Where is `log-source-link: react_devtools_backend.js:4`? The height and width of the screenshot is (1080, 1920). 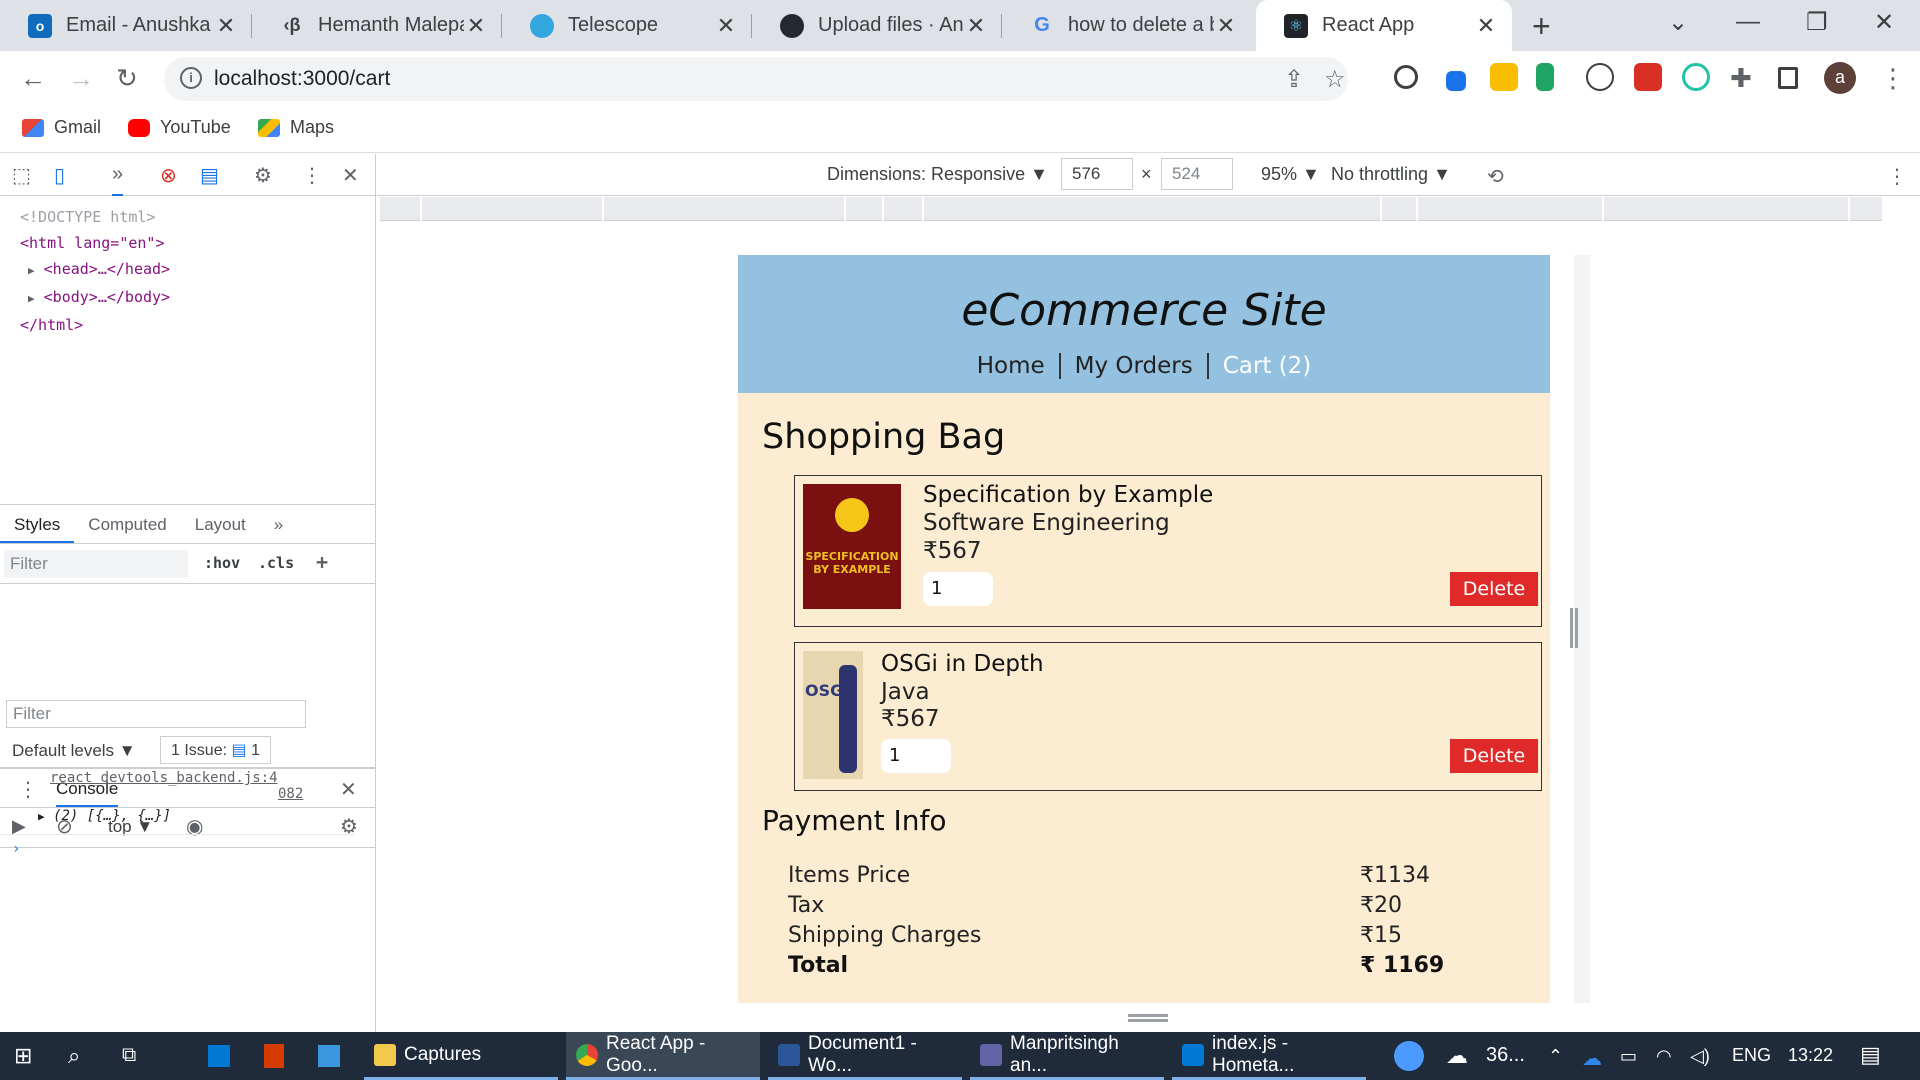 log-source-link: react_devtools_backend.js:4 is located at coordinates (178, 778).